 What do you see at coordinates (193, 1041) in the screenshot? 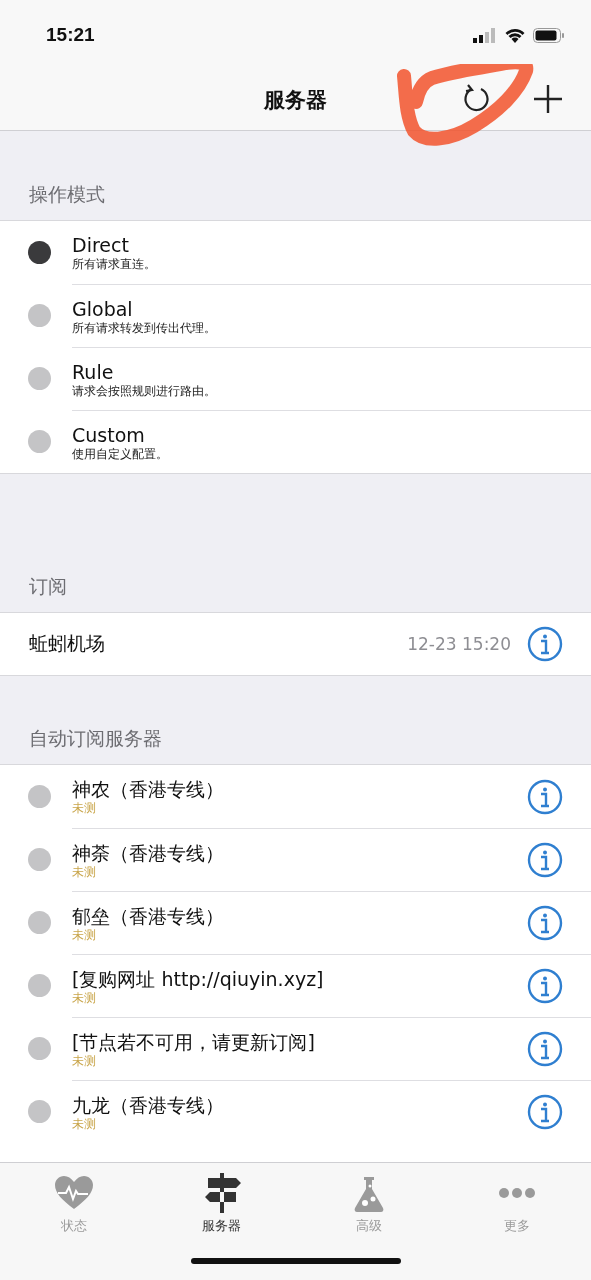
I see `server-name: [节点若不可用，请更新订阅]` at bounding box center [193, 1041].